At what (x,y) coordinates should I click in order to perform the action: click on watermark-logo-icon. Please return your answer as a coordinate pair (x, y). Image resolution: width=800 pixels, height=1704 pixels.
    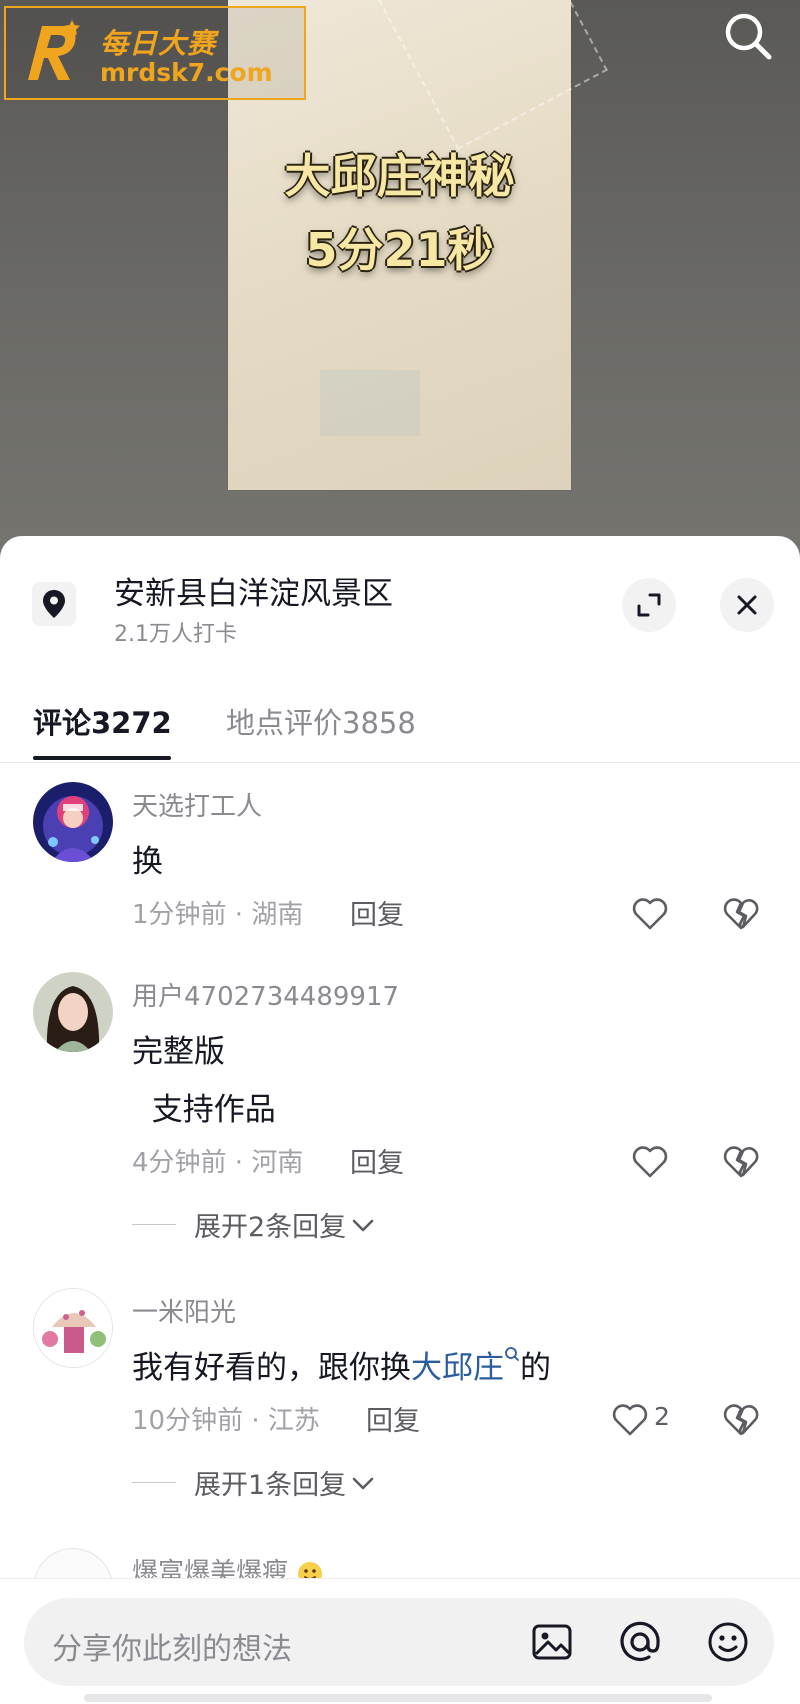
    Looking at the image, I should click on (54, 50).